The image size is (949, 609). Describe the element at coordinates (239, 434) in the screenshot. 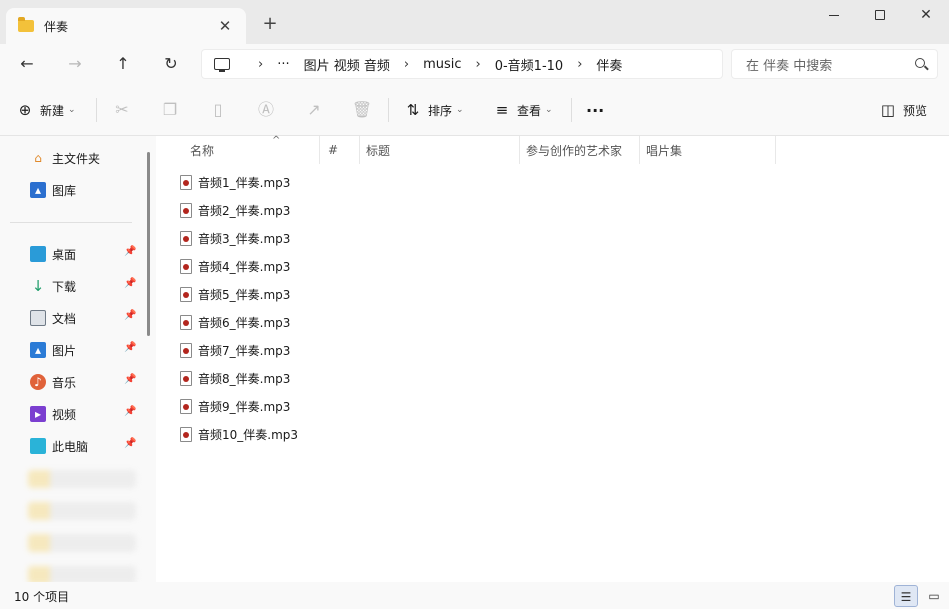

I see `file-row: 音频10_伴奏.mp3` at that location.